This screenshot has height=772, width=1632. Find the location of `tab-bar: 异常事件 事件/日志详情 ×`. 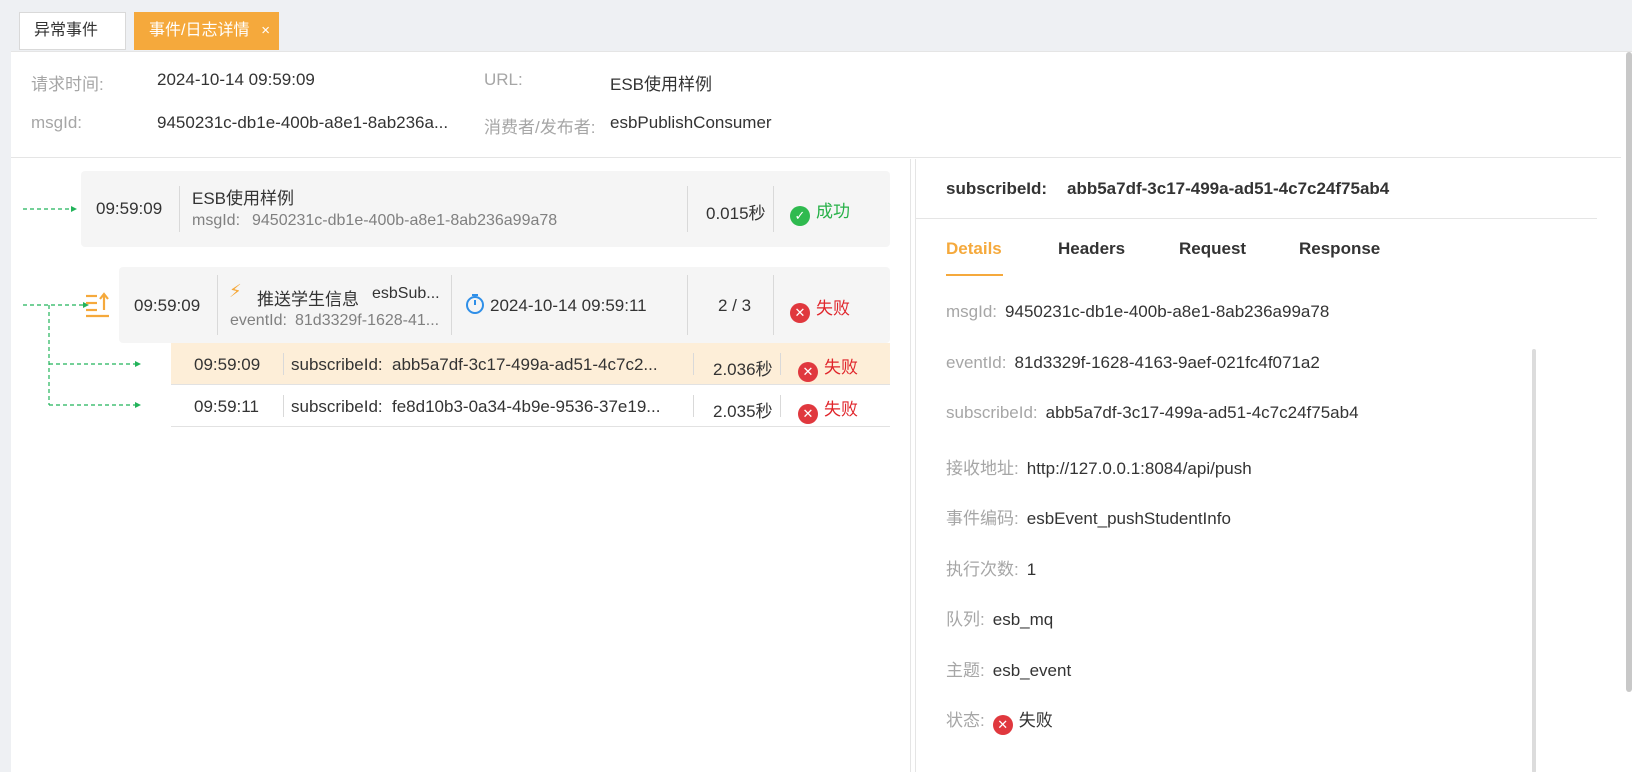

tab-bar: 异常事件 事件/日志详情 × is located at coordinates (816, 26).